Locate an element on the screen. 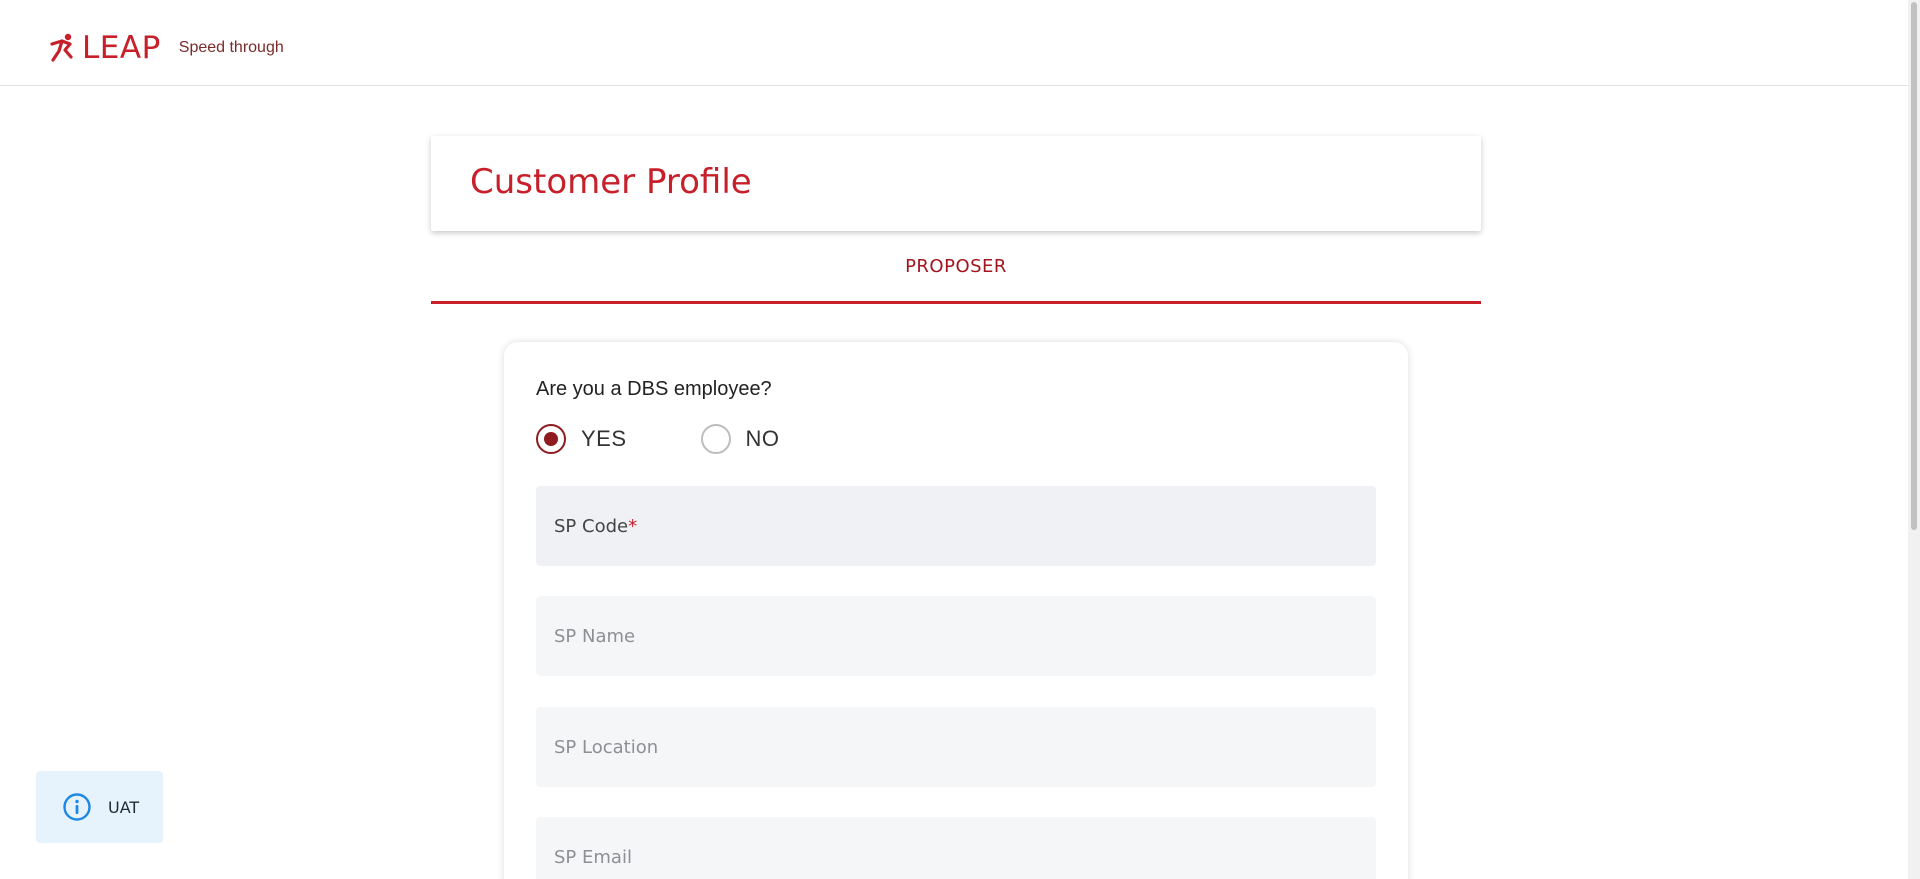  sp-email-field: SP Email is located at coordinates (956, 848).